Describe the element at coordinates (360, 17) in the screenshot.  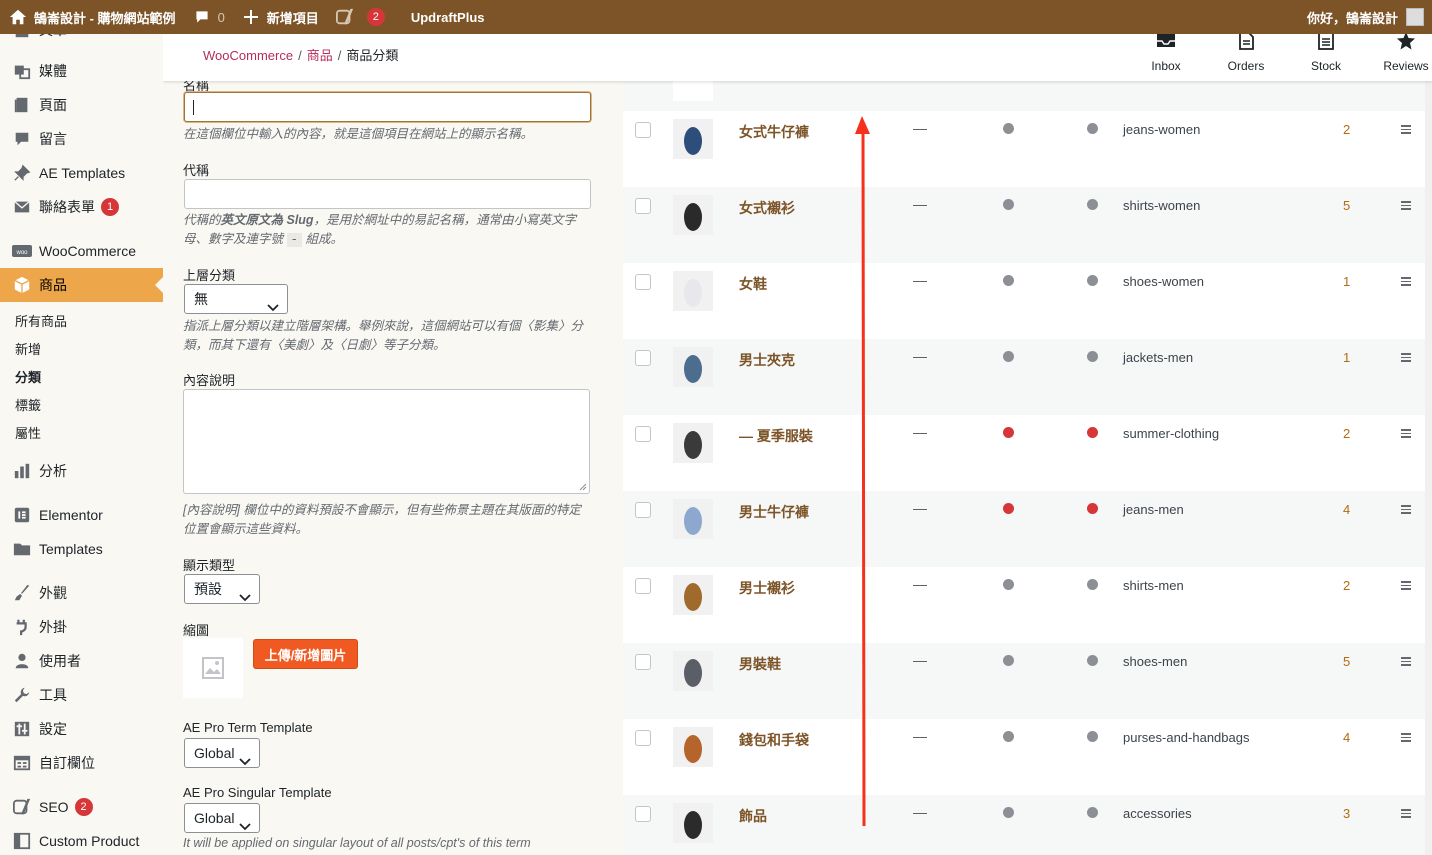
I see `yoast-link: 2` at that location.